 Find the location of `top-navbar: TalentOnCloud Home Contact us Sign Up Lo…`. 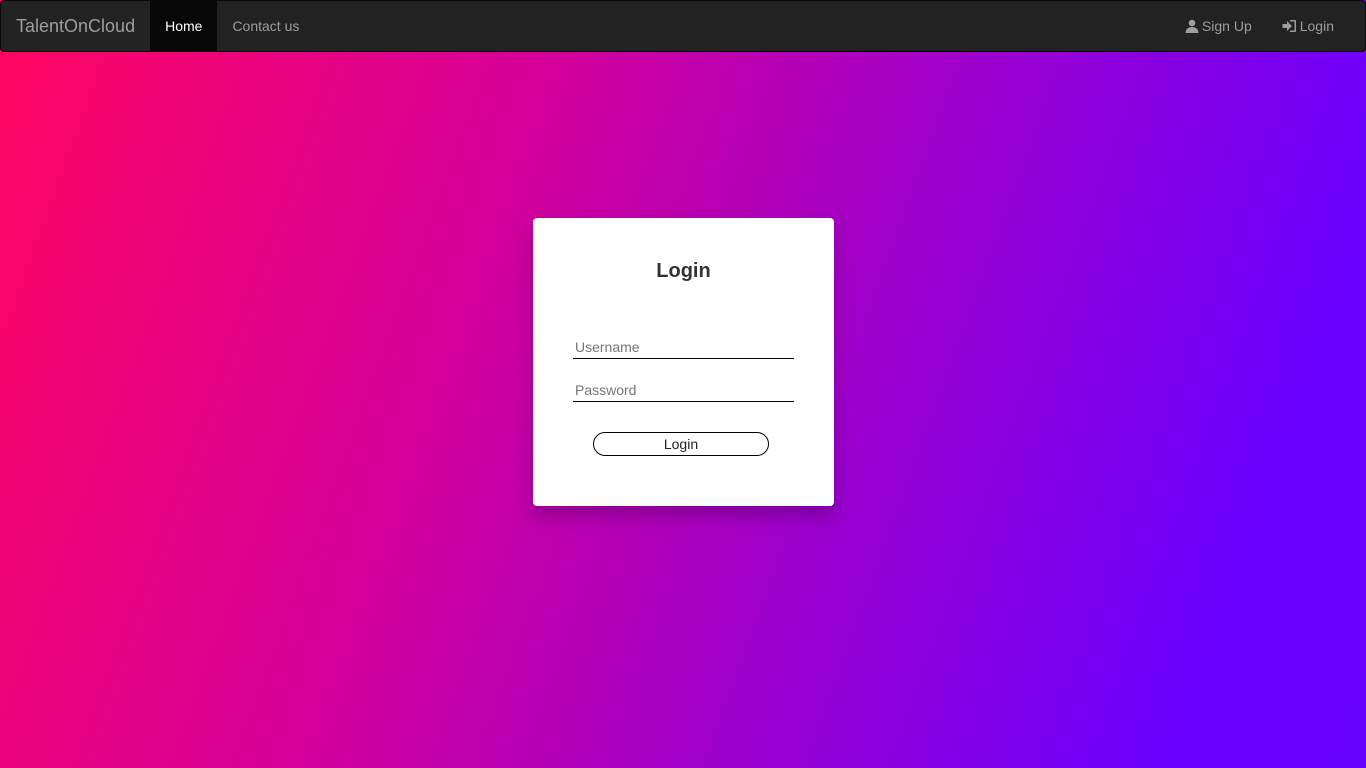

top-navbar: TalentOnCloud Home Contact us Sign Up Lo… is located at coordinates (683, 26).